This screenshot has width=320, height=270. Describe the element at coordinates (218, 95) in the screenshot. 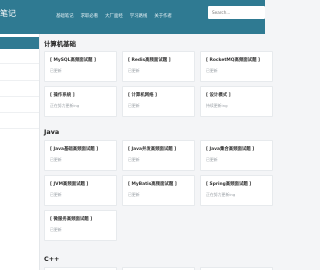

I see `card-title: [ 设计模式 ]` at that location.